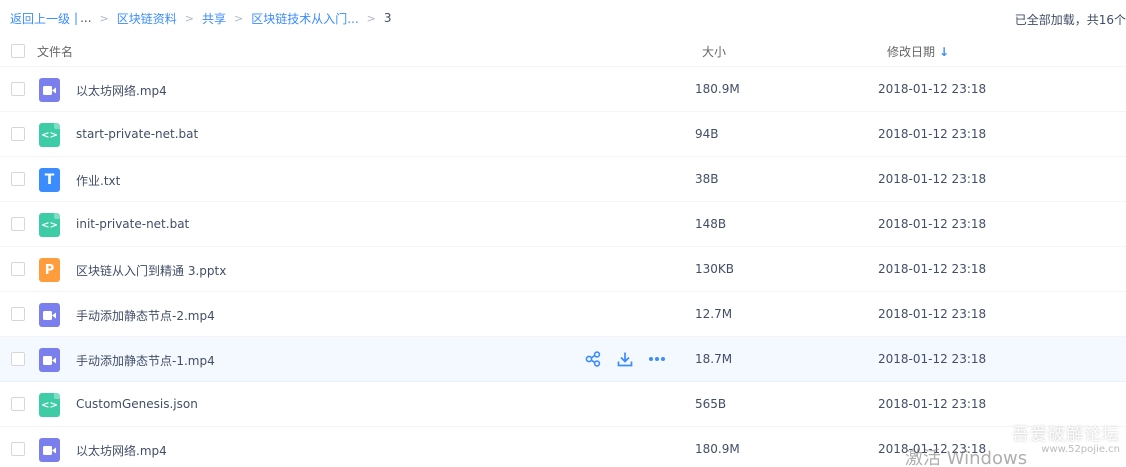 The width and height of the screenshot is (1126, 467). I want to click on sort-desc-icon: ↓, so click(944, 52).